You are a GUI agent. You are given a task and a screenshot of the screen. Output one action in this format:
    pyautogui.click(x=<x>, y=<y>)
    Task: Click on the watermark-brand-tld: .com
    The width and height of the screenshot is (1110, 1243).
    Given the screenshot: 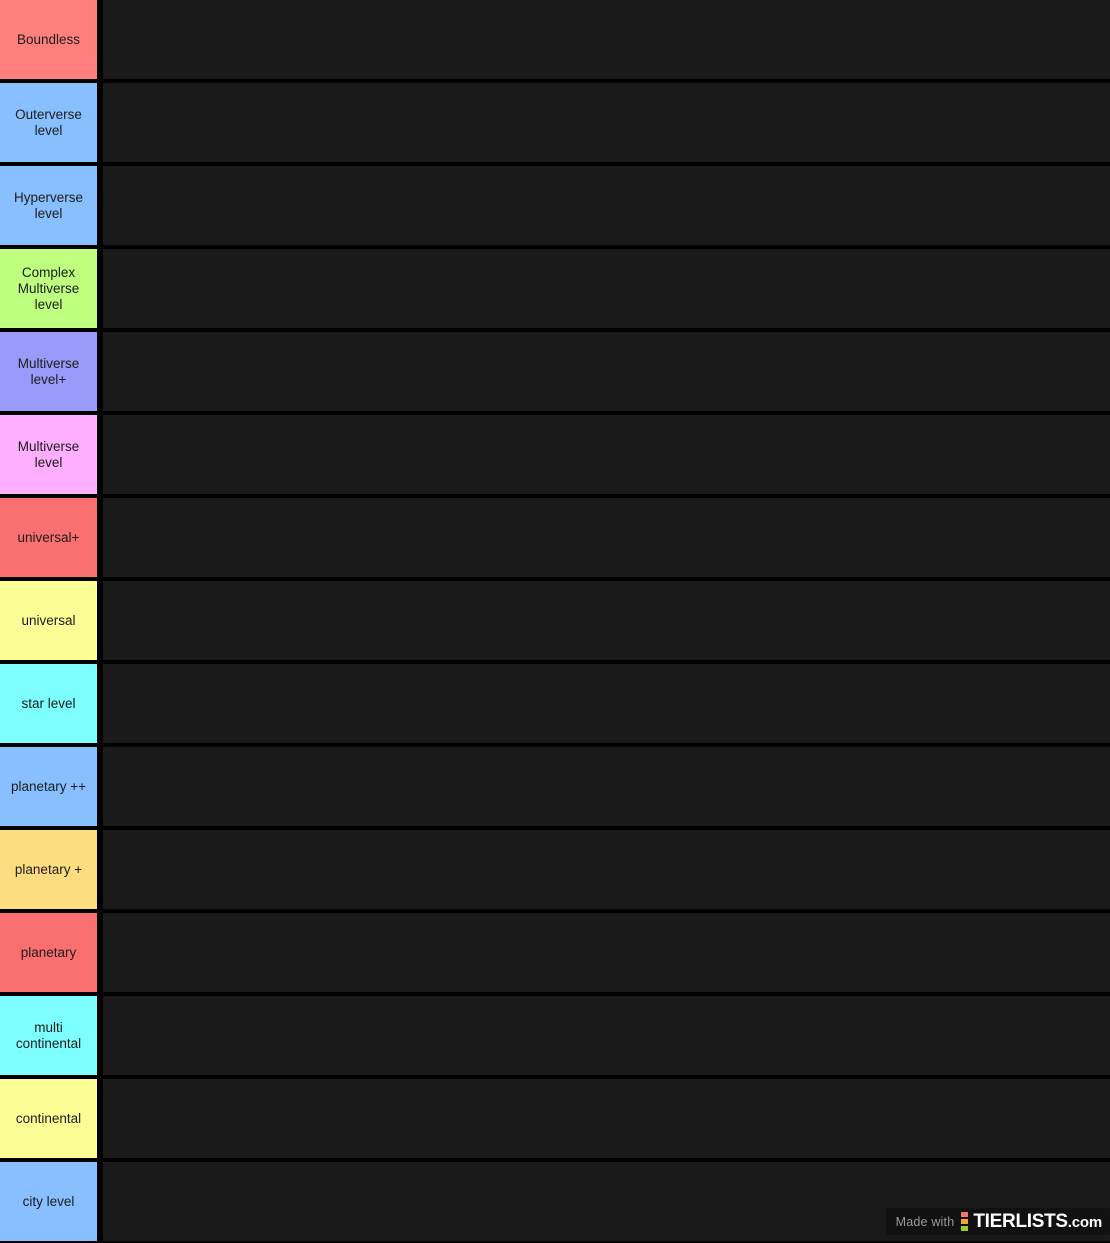 What is the action you would take?
    pyautogui.click(x=1084, y=1222)
    